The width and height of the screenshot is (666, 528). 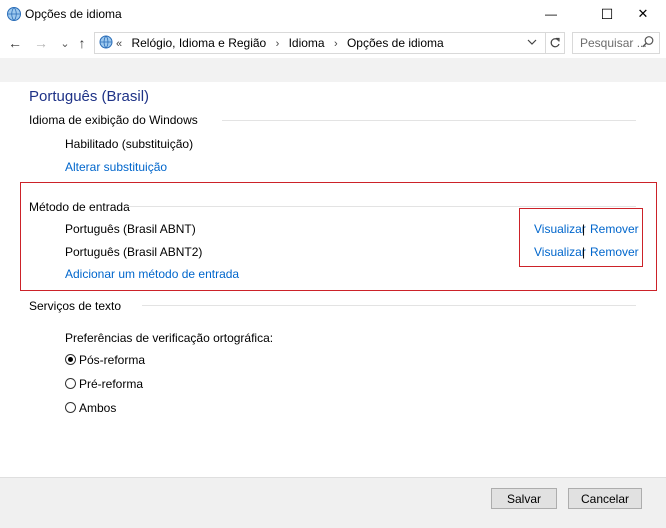 What do you see at coordinates (111, 384) in the screenshot?
I see `radio-label: Pré-reforma` at bounding box center [111, 384].